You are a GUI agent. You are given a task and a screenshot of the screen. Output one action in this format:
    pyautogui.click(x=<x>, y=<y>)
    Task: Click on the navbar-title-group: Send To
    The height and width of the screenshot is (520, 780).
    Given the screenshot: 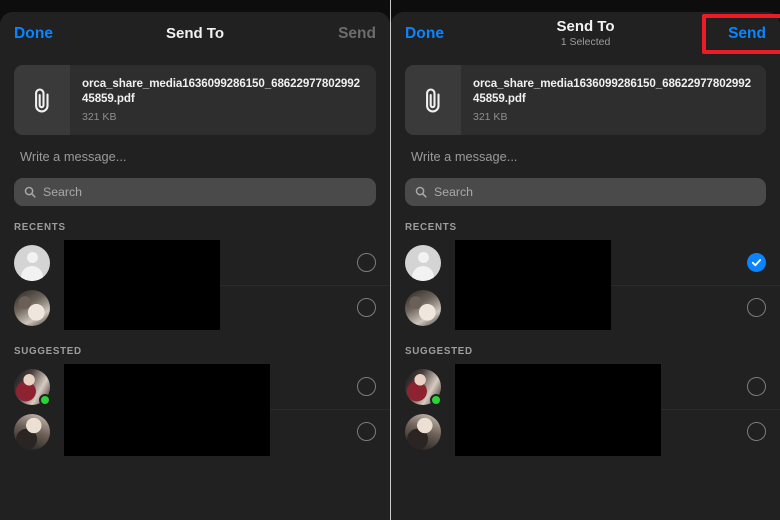 What is the action you would take?
    pyautogui.click(x=195, y=34)
    